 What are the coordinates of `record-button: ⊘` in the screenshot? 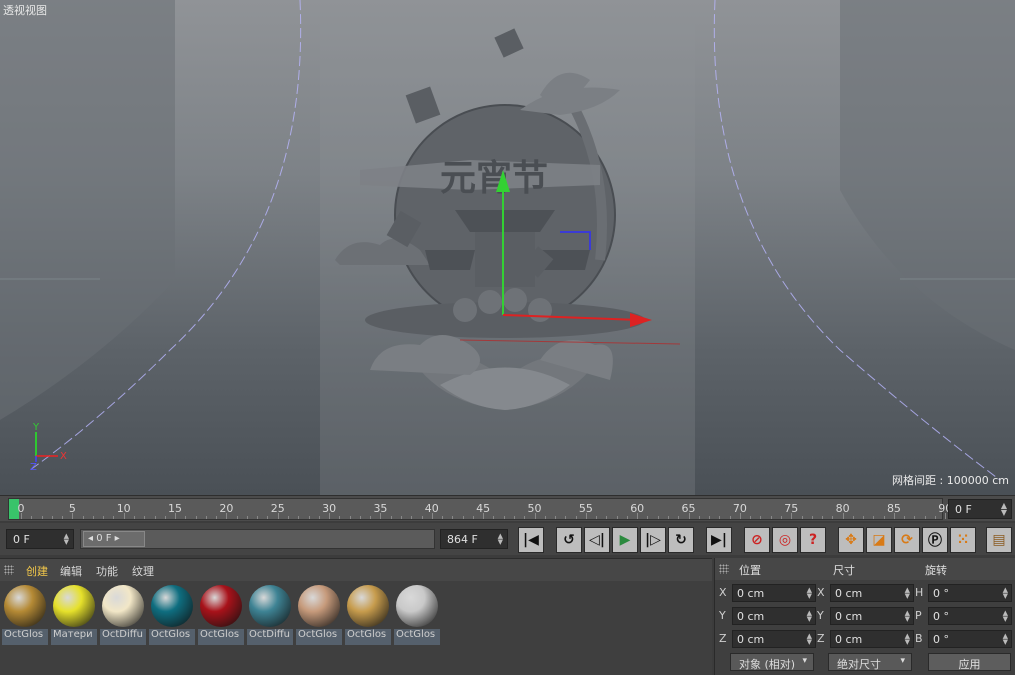 It's located at (757, 540).